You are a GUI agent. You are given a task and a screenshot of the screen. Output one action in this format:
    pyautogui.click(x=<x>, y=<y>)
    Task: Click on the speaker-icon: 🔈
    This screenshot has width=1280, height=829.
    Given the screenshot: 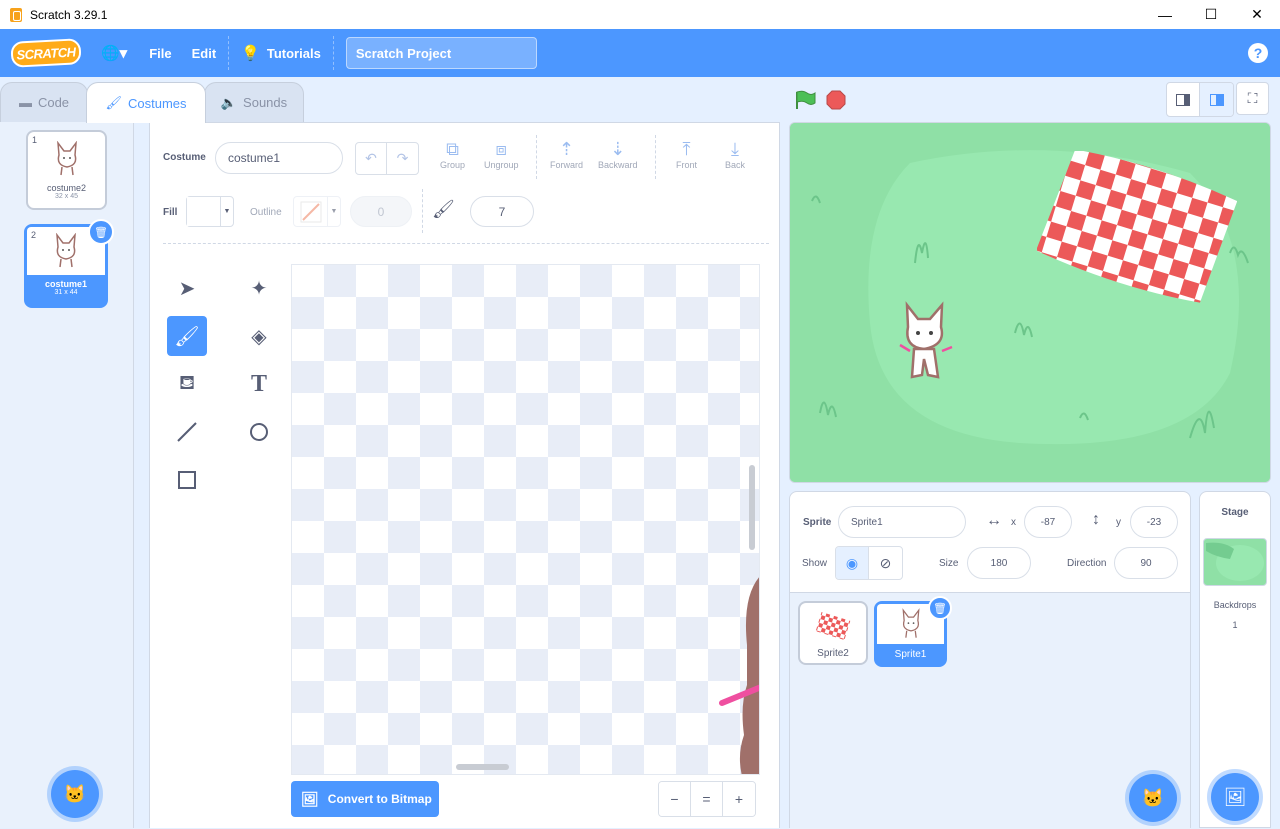 What is the action you would take?
    pyautogui.click(x=229, y=102)
    